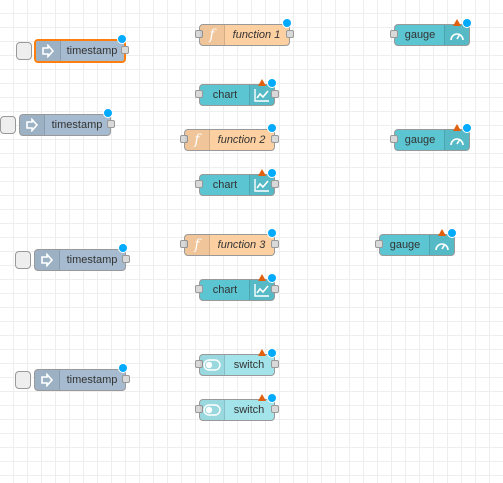  I want to click on node-label: function 1, so click(256, 35).